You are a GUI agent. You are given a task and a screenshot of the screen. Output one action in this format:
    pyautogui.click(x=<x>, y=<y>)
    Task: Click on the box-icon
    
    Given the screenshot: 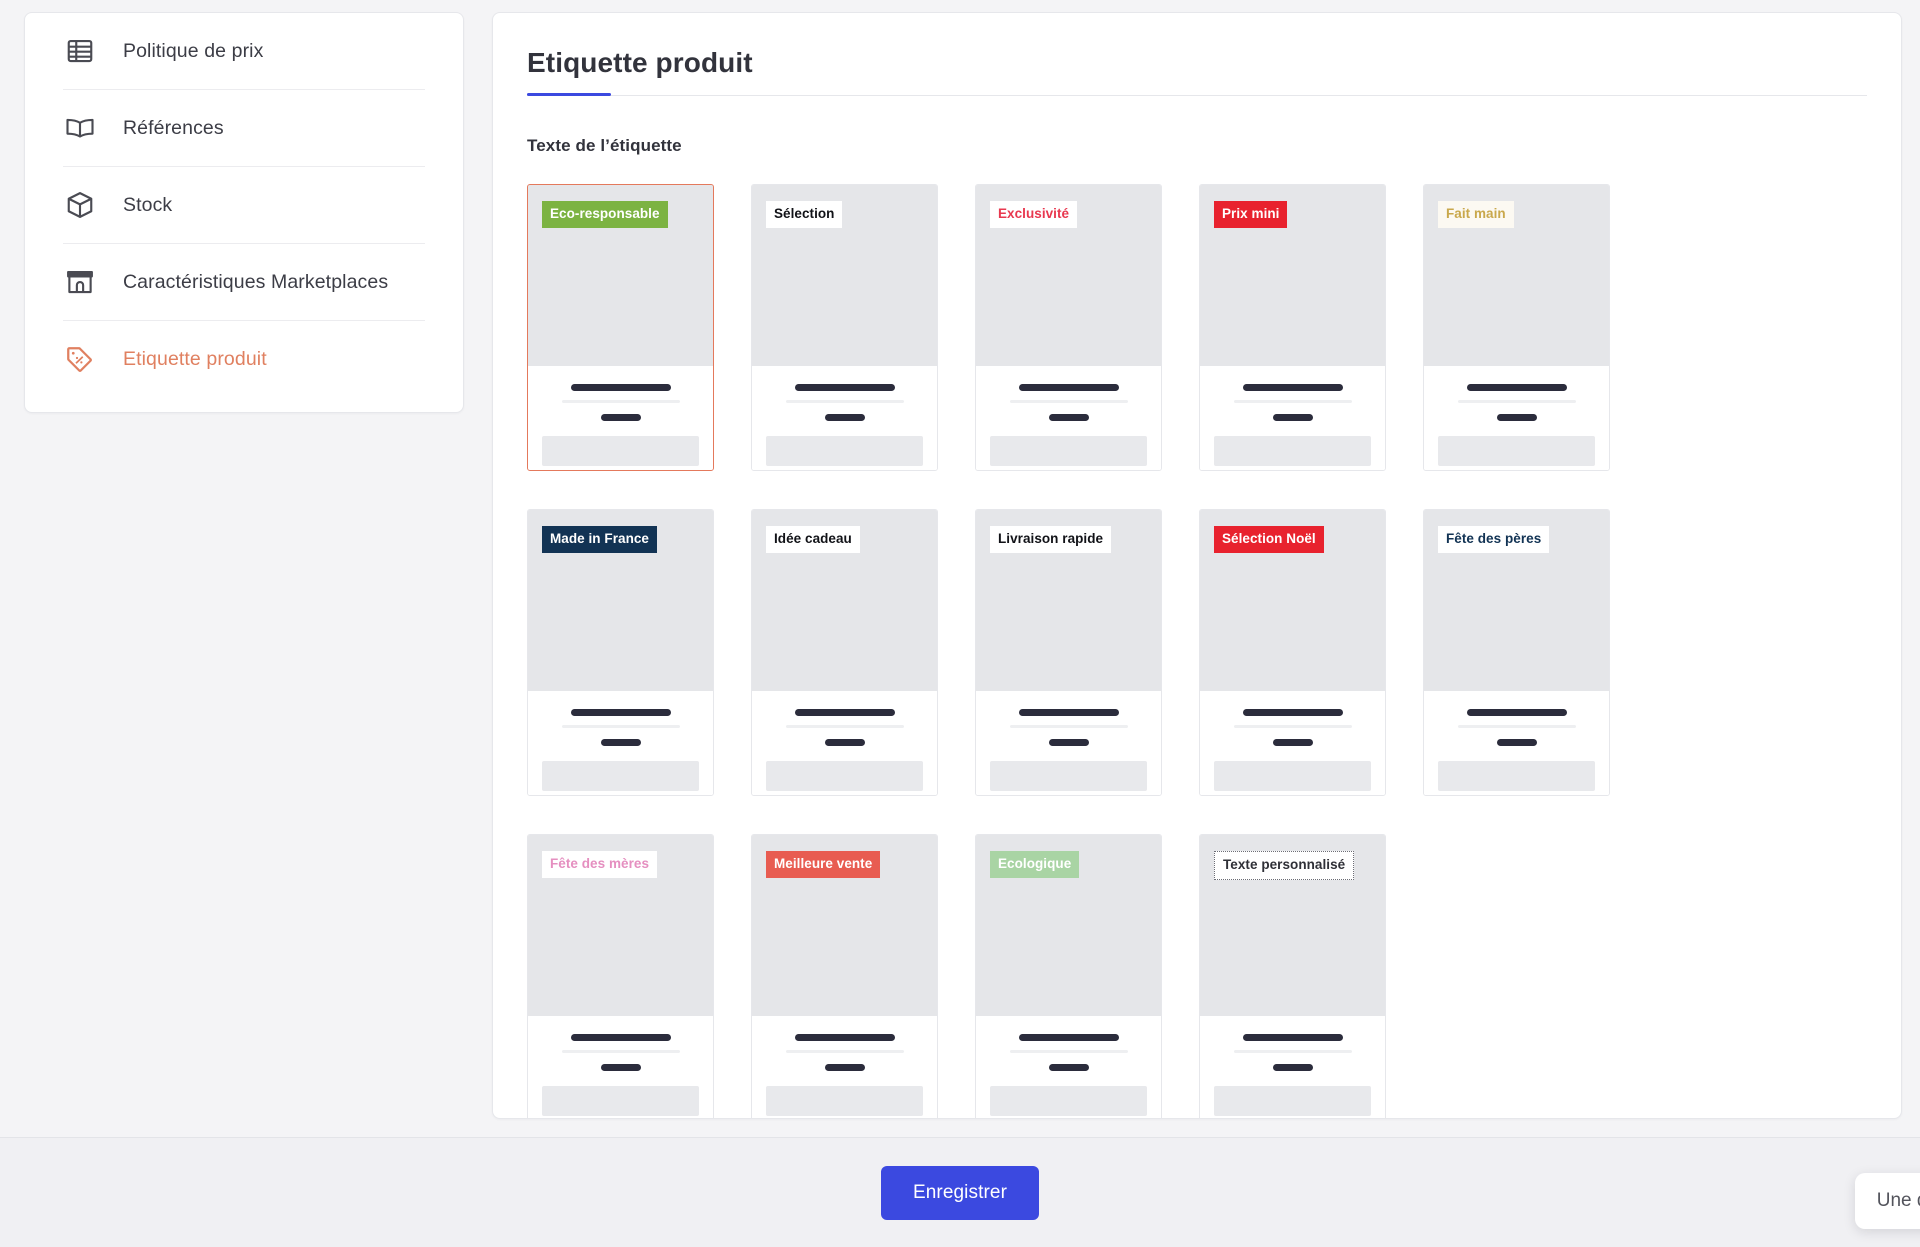 What is the action you would take?
    pyautogui.click(x=80, y=205)
    